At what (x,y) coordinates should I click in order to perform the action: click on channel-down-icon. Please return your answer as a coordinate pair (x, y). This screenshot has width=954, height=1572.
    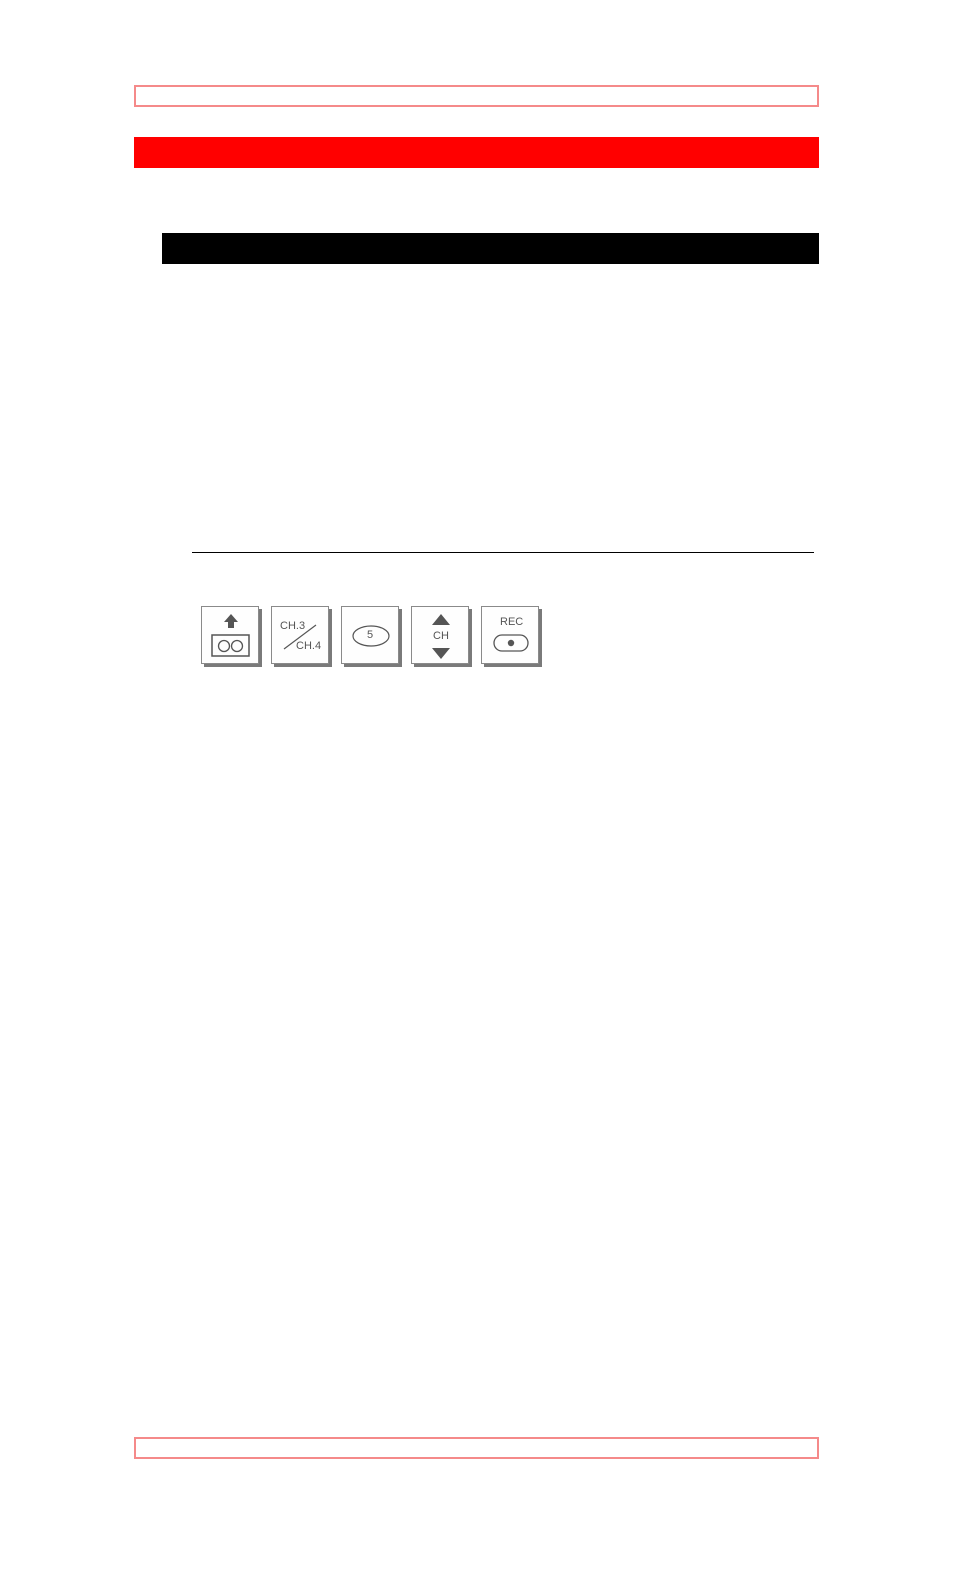
    Looking at the image, I should click on (441, 653).